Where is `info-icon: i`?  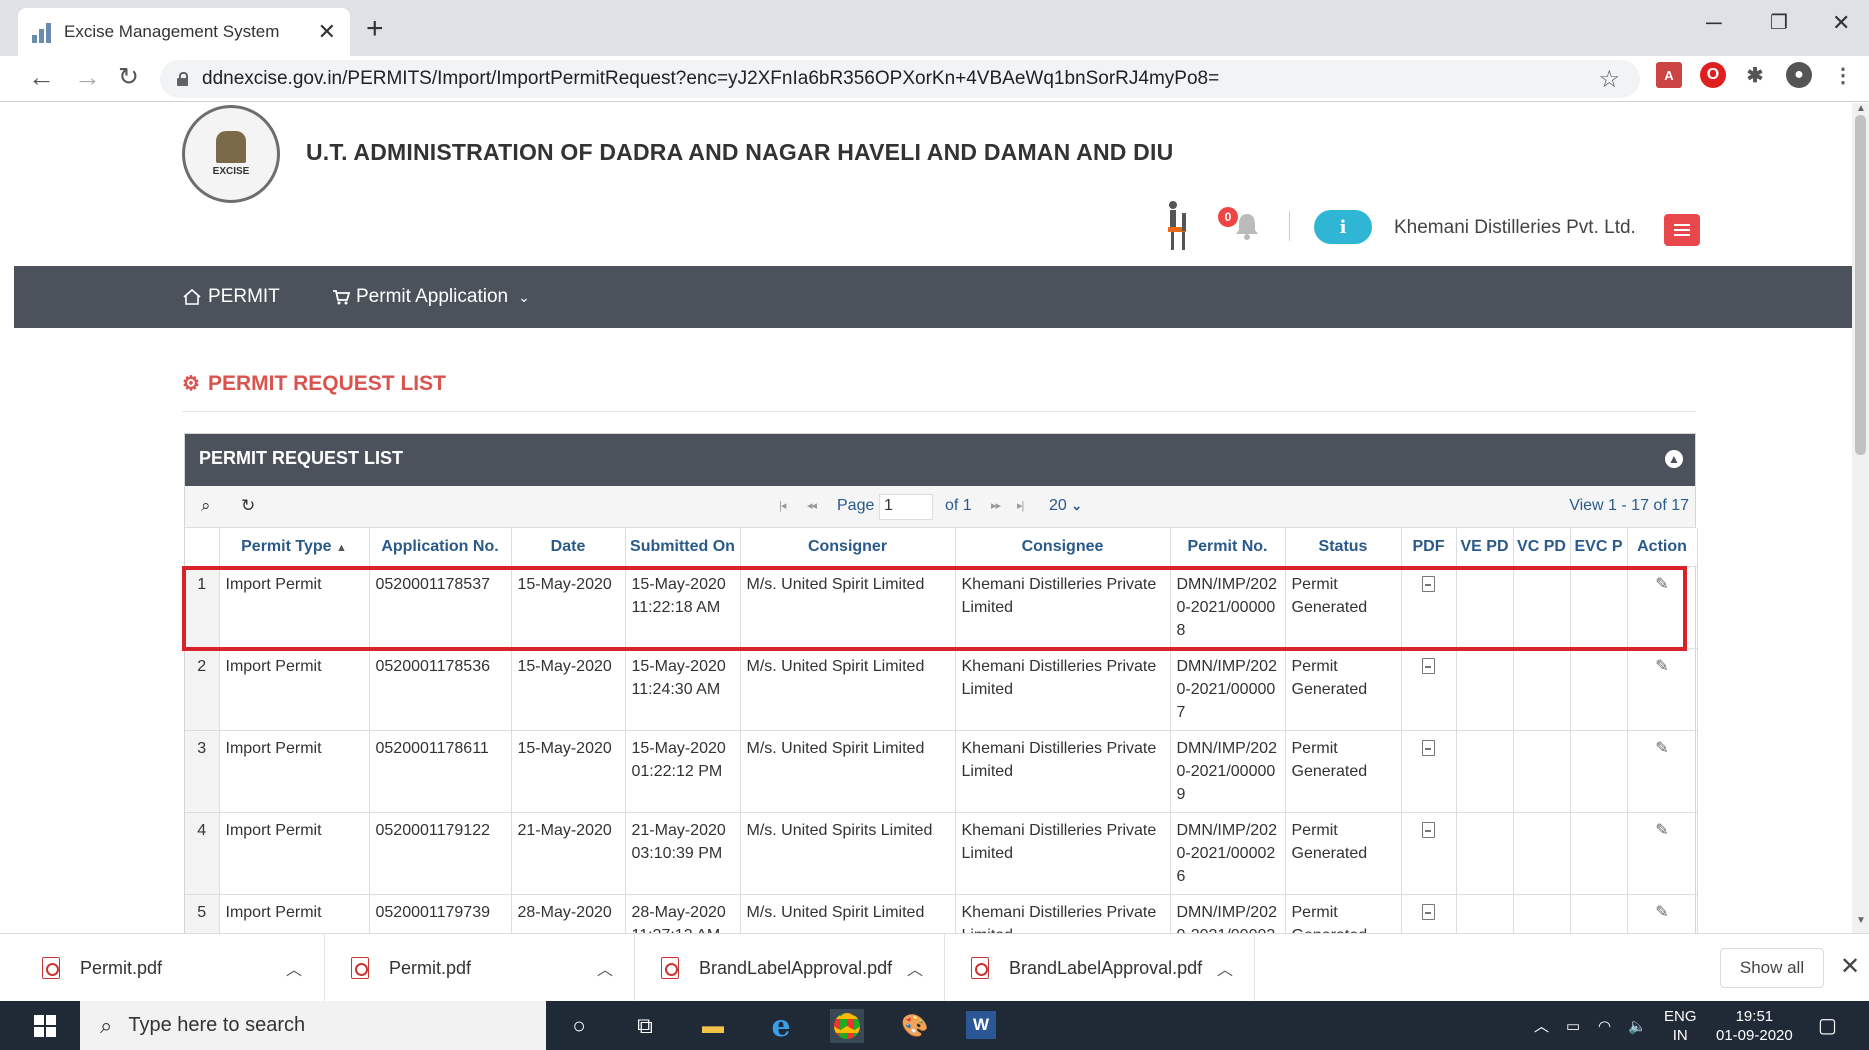 info-icon: i is located at coordinates (1343, 227).